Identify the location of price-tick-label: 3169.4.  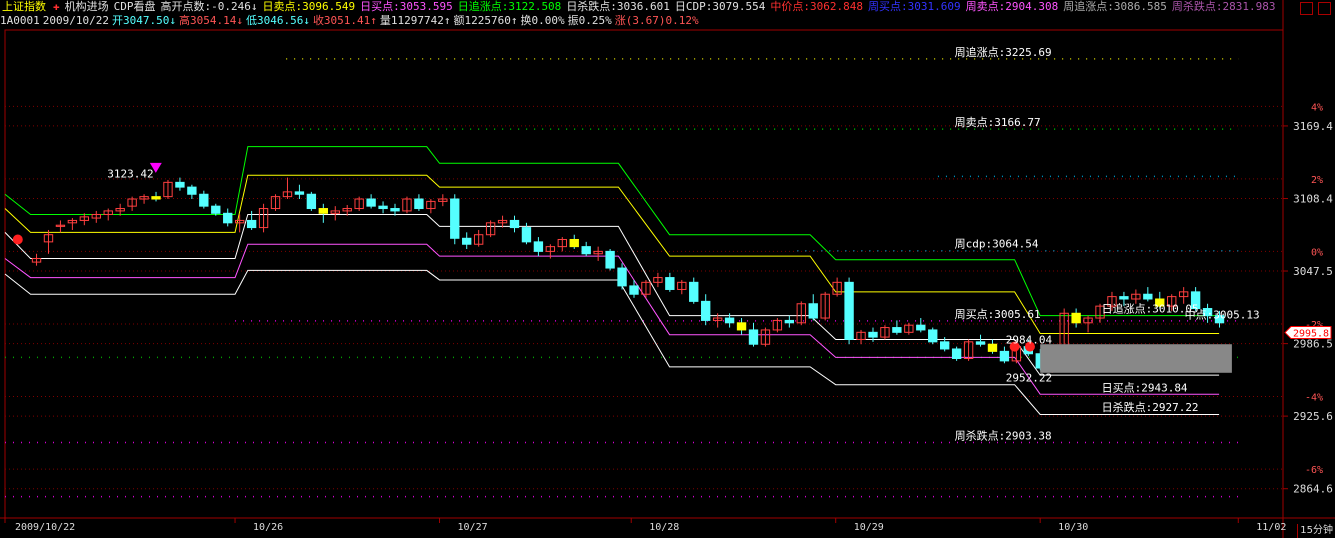
(1313, 126).